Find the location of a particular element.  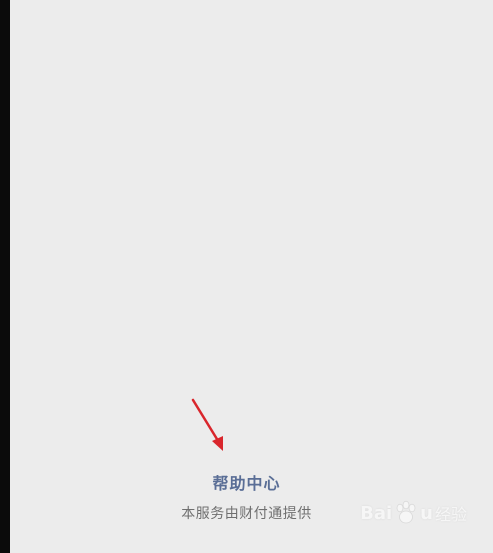

annotation-arrow-icon is located at coordinates (207, 424).